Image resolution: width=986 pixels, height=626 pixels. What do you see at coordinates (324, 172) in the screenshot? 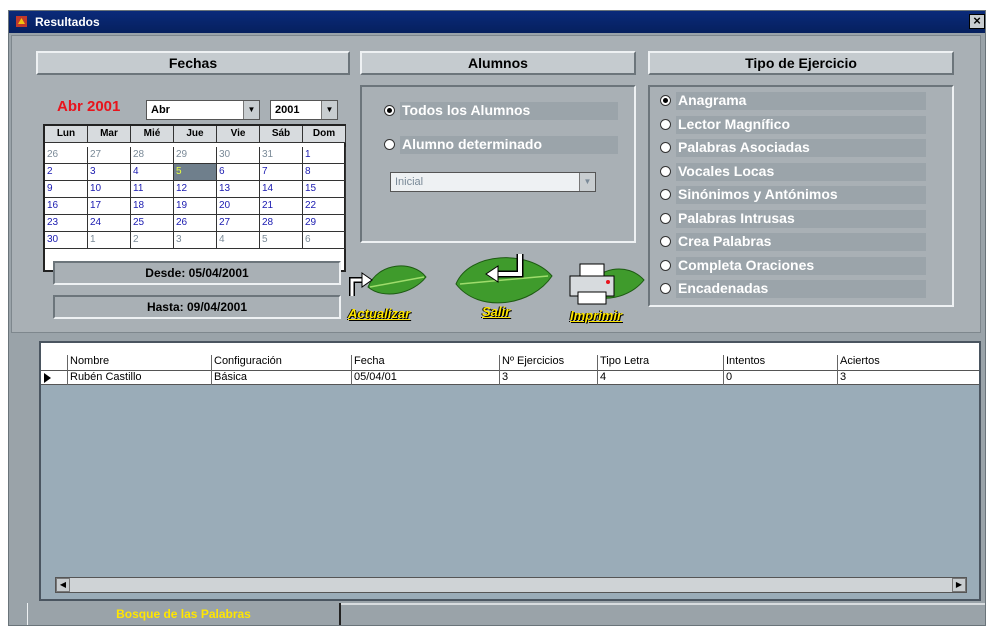
I see `calendar-day: 8` at bounding box center [324, 172].